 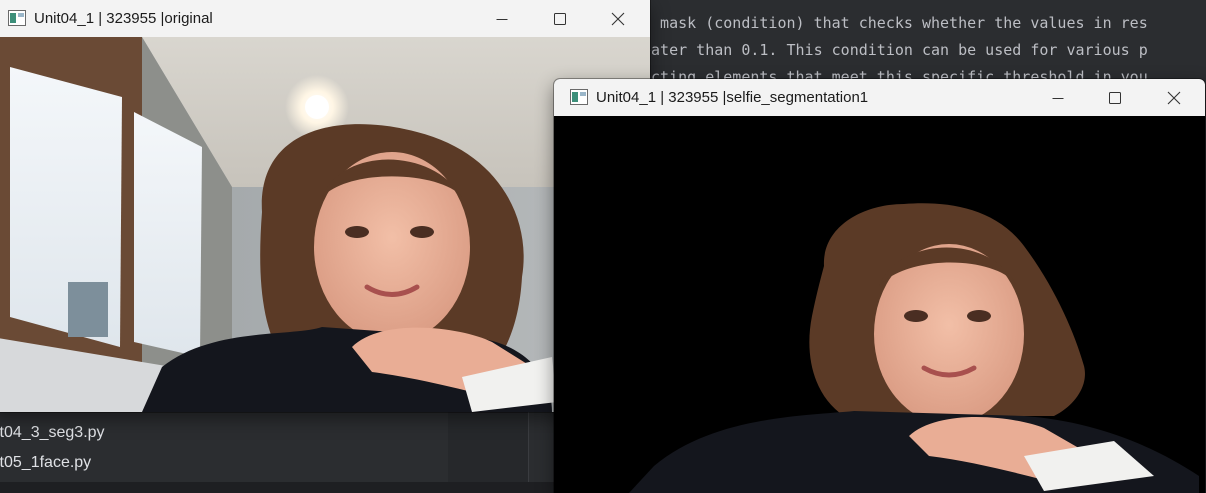 What do you see at coordinates (277, 487) in the screenshot?
I see `status-strip` at bounding box center [277, 487].